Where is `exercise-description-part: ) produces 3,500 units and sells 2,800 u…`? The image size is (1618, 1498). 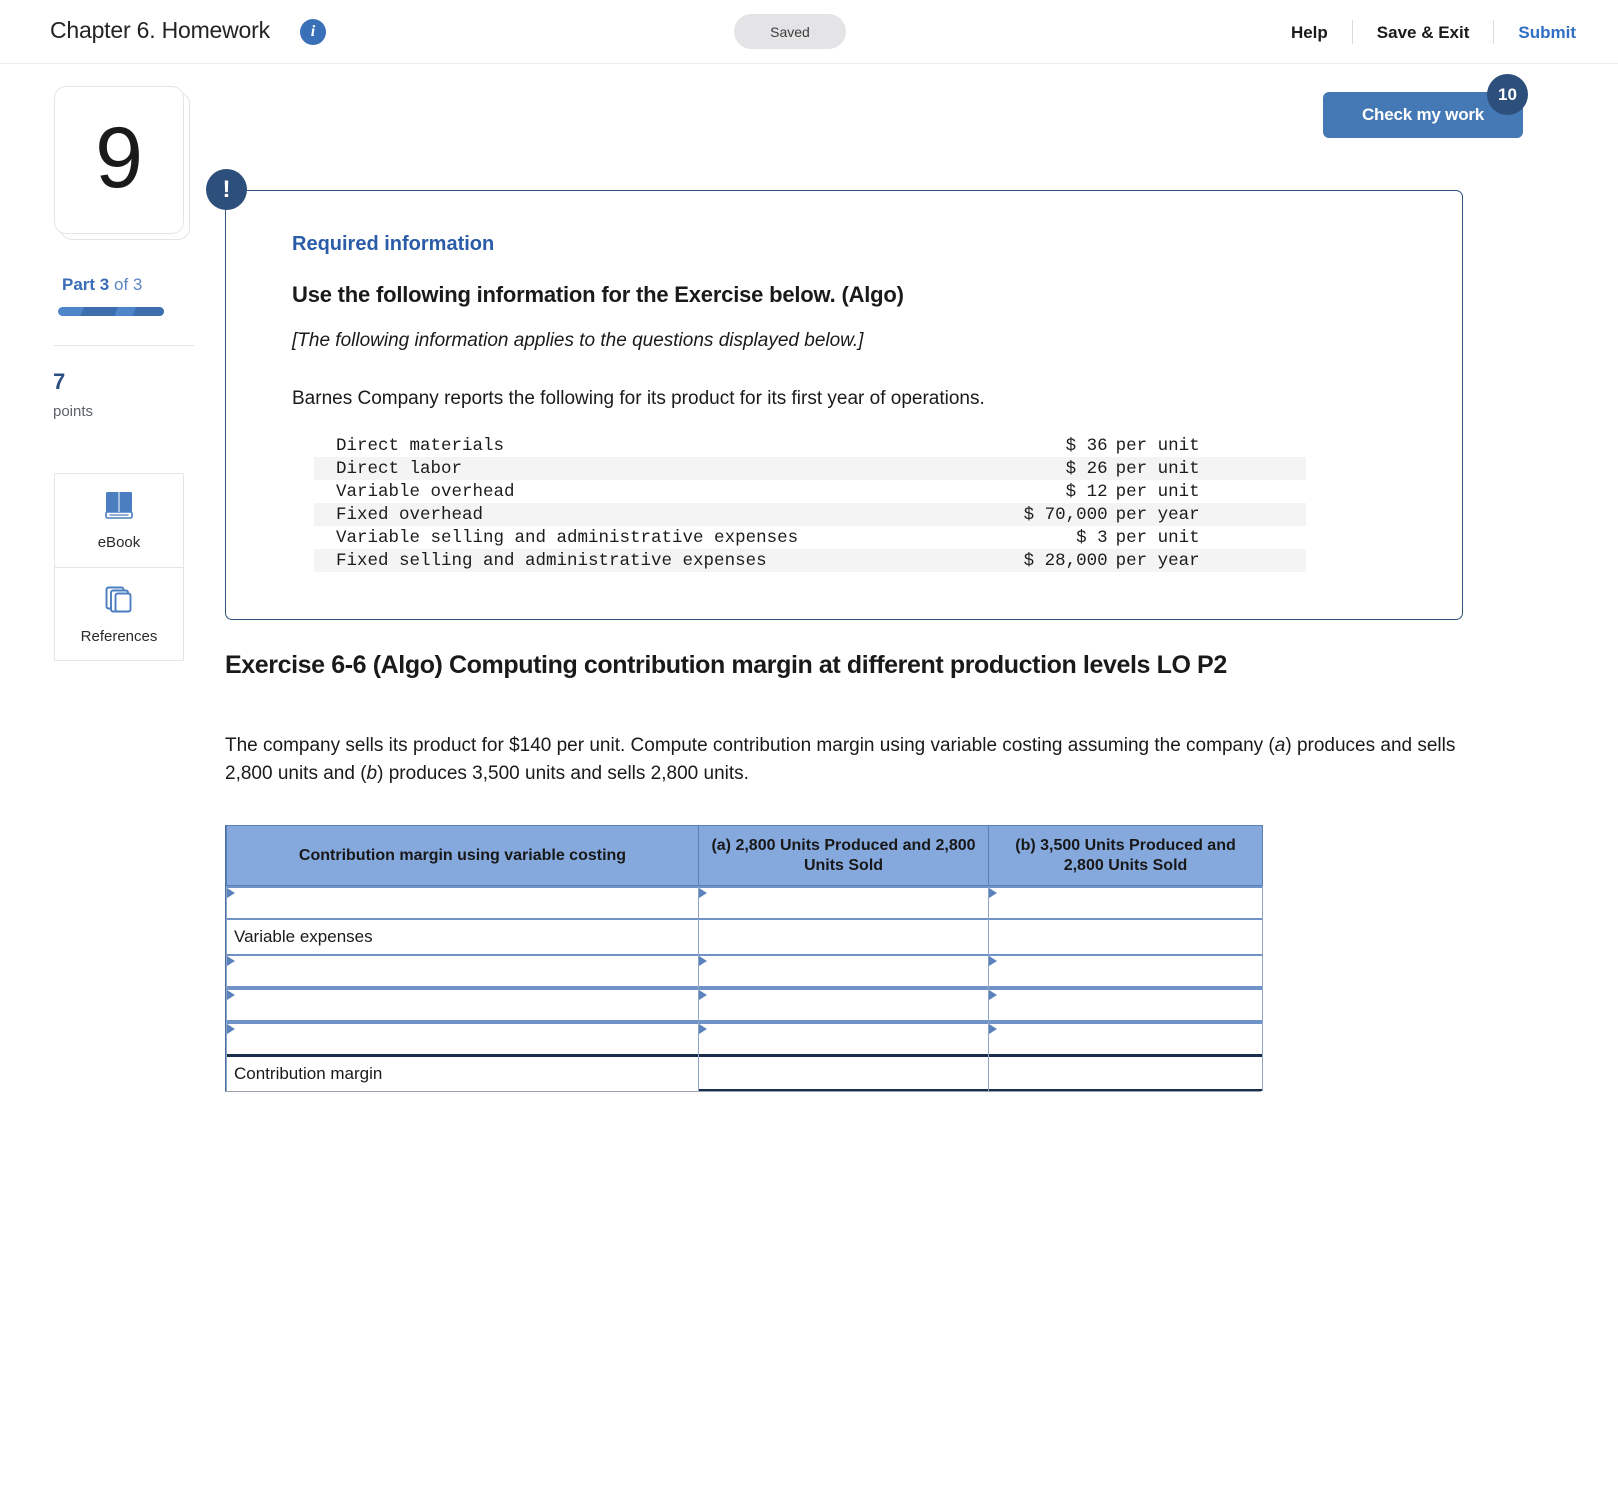
exercise-description-part: ) produces 3,500 units and sells 2,800 u… is located at coordinates (563, 773).